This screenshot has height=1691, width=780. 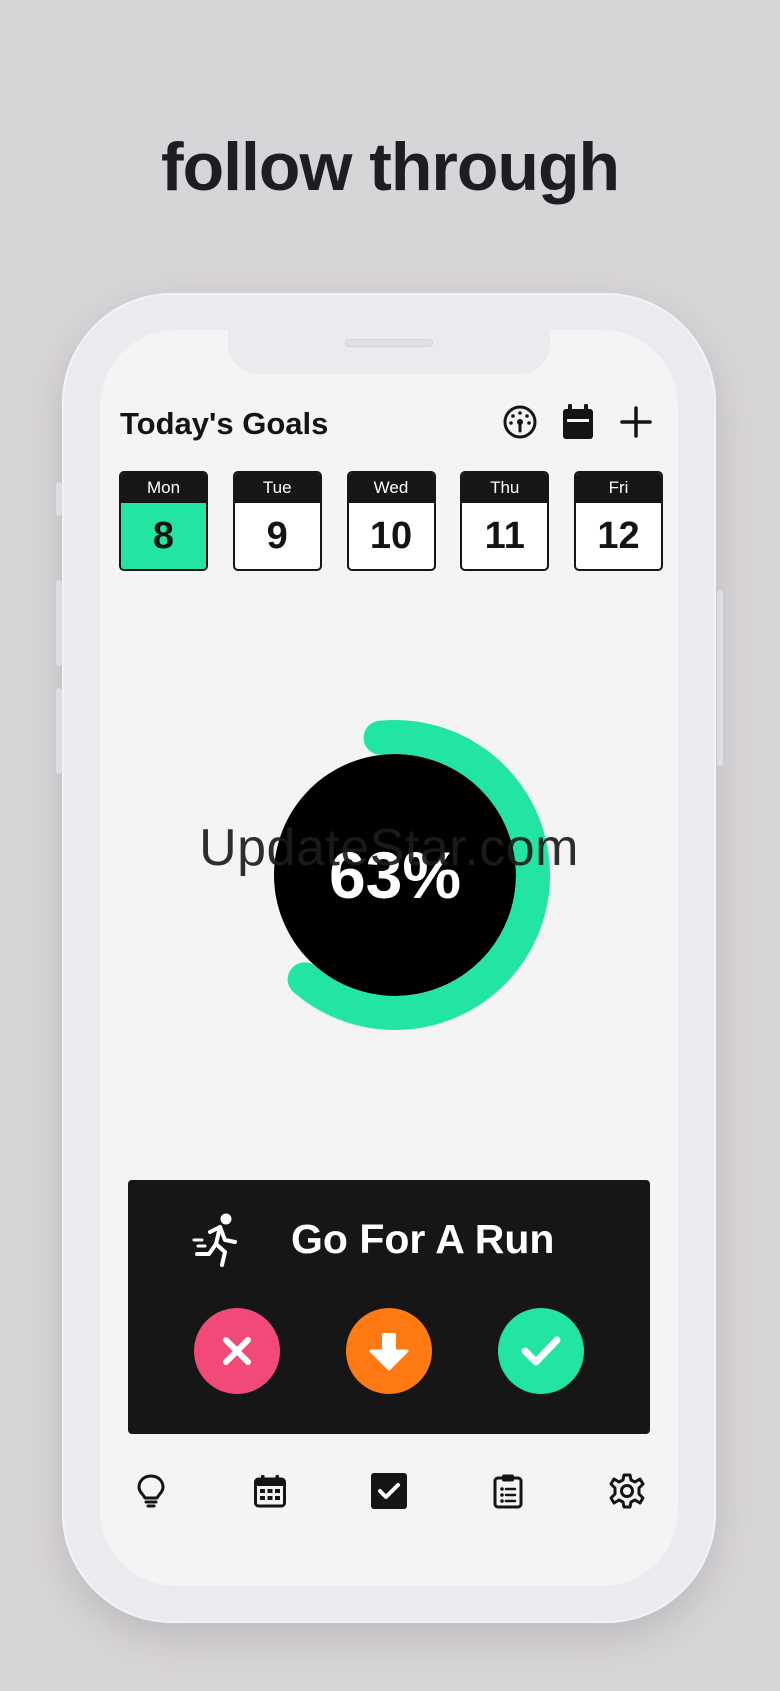 I want to click on calendar-icon, so click(x=578, y=422).